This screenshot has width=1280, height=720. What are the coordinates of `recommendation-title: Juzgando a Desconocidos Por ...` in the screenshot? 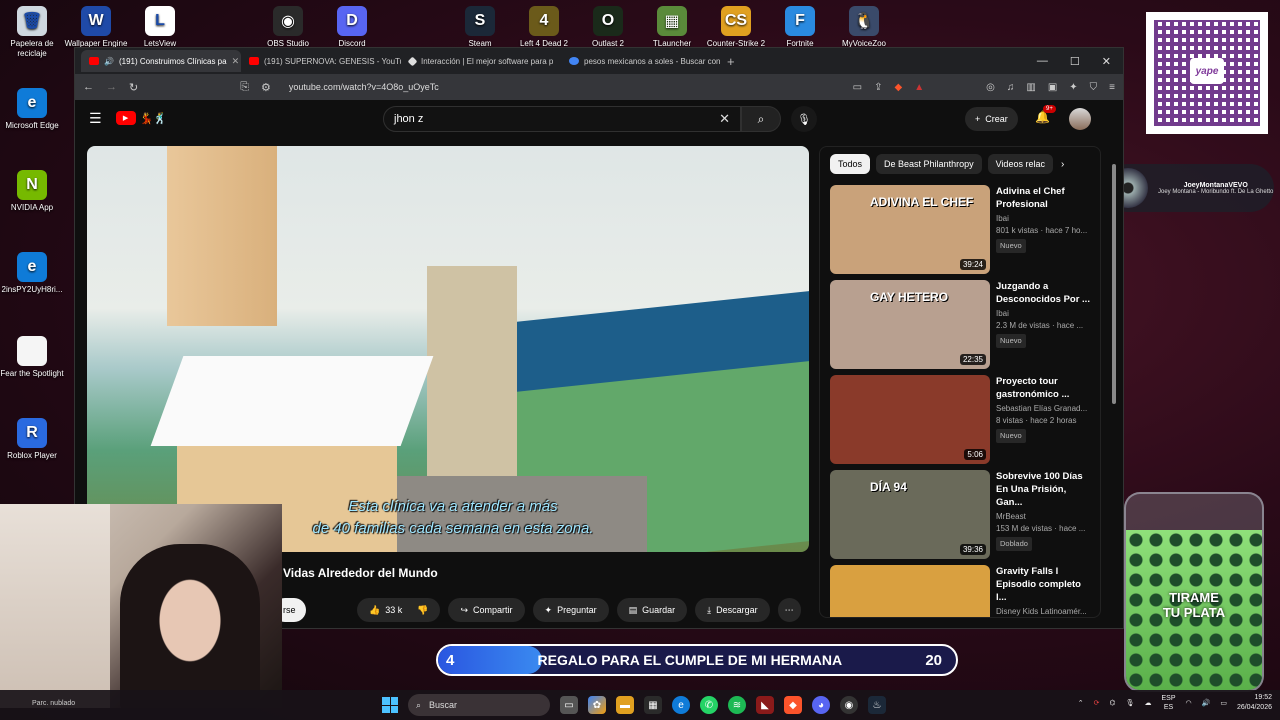 It's located at (1043, 293).